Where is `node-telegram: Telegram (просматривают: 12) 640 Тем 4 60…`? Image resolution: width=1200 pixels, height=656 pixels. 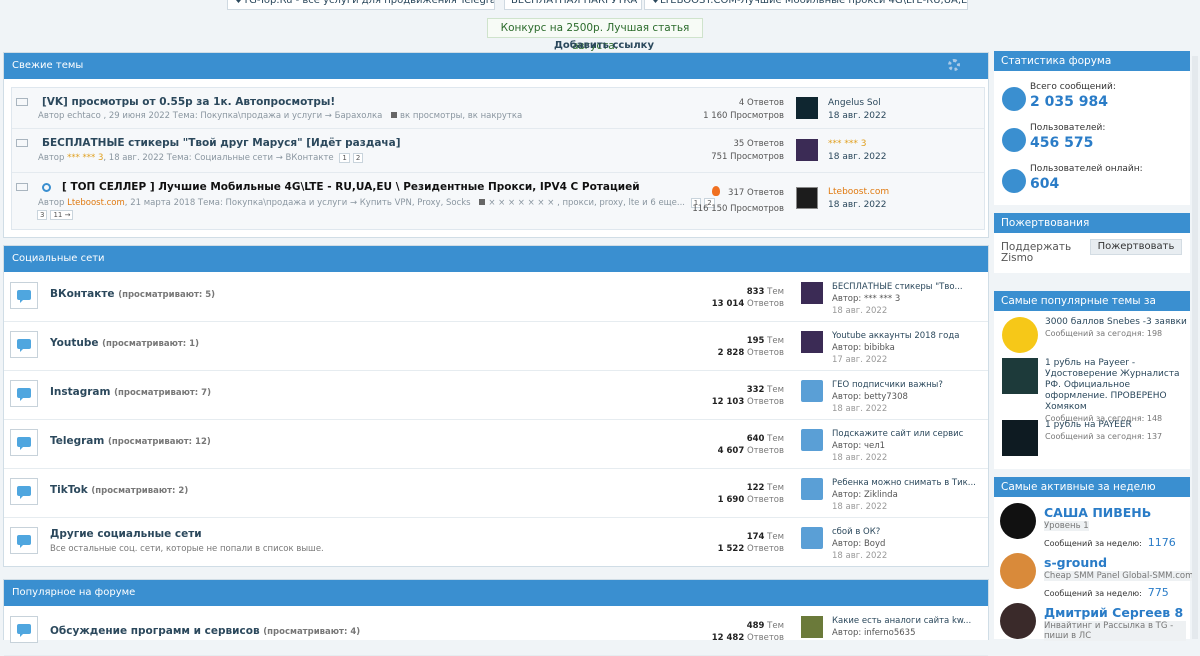 node-telegram: Telegram (просматривают: 12) 640 Тем 4 60… is located at coordinates (496, 444).